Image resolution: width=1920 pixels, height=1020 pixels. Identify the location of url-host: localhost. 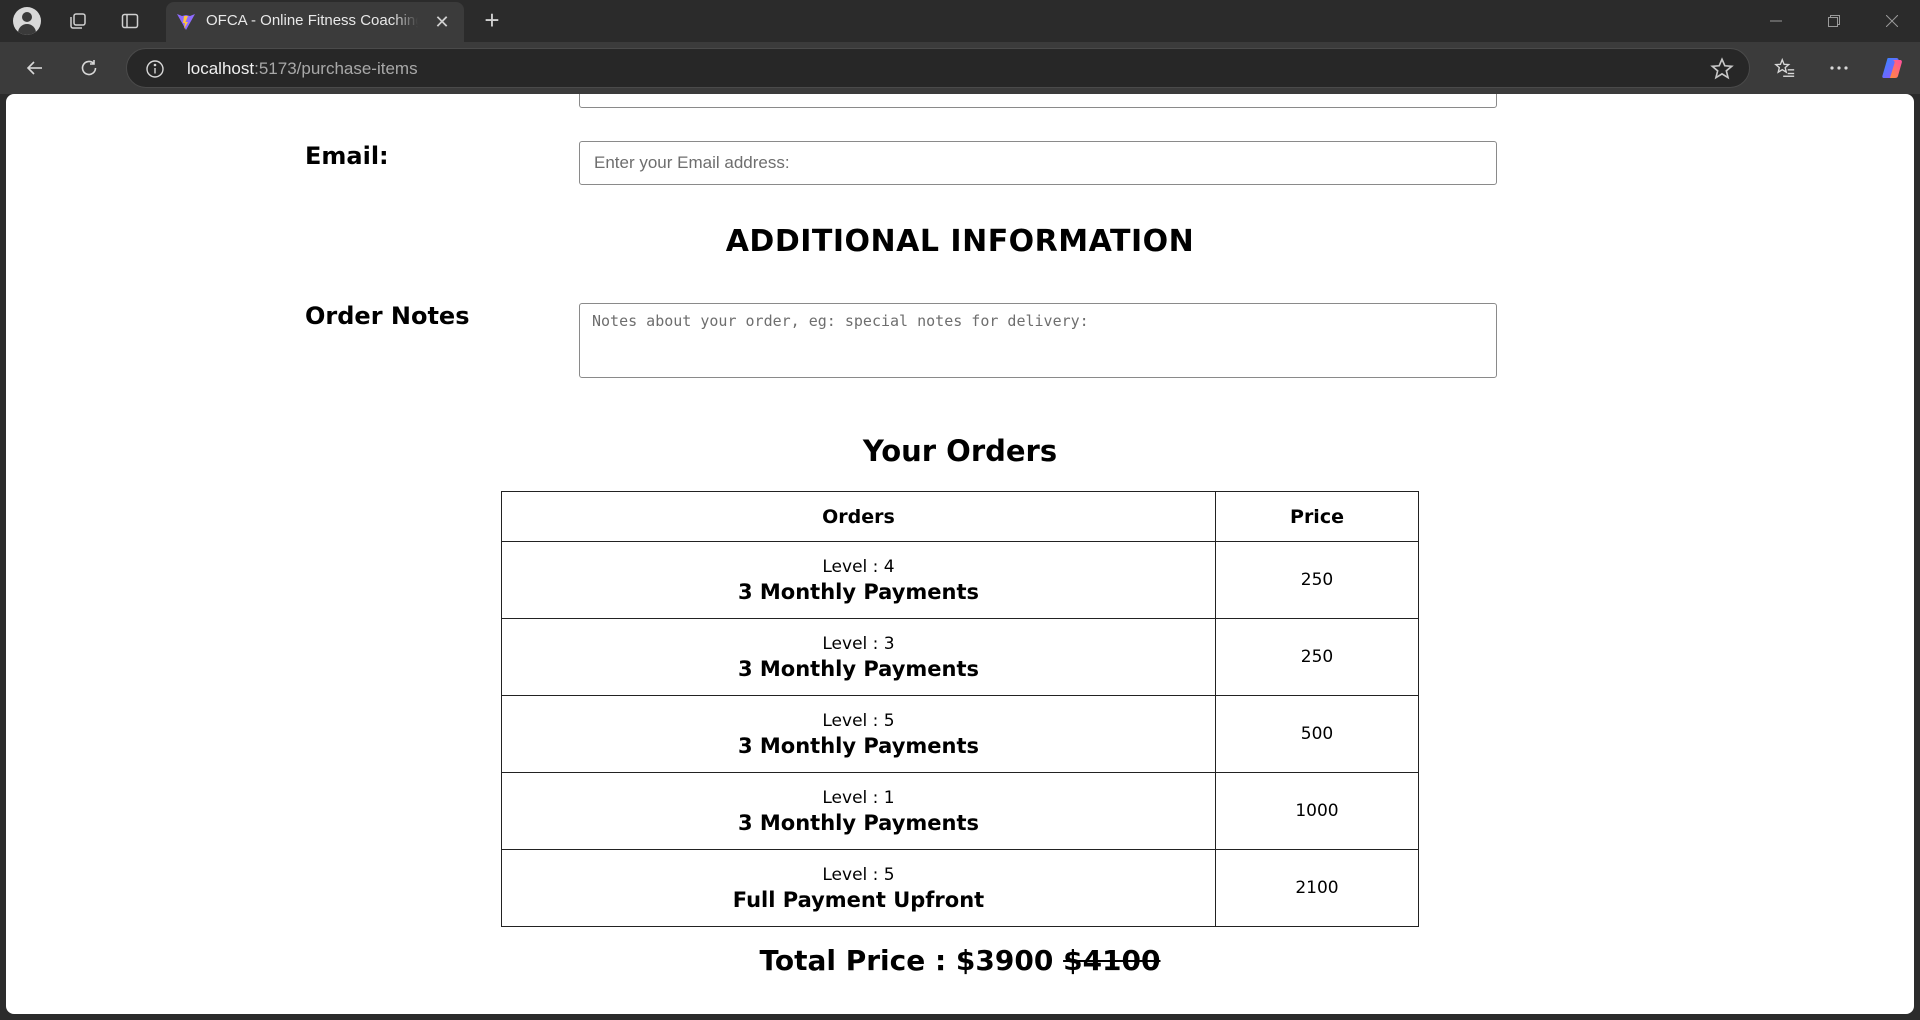
(221, 68).